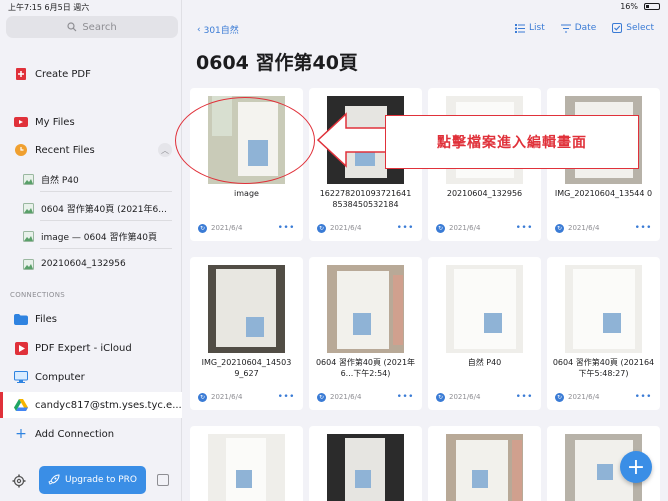  What do you see at coordinates (75, 434) in the screenshot?
I see `add-connection-label: Add Connection` at bounding box center [75, 434].